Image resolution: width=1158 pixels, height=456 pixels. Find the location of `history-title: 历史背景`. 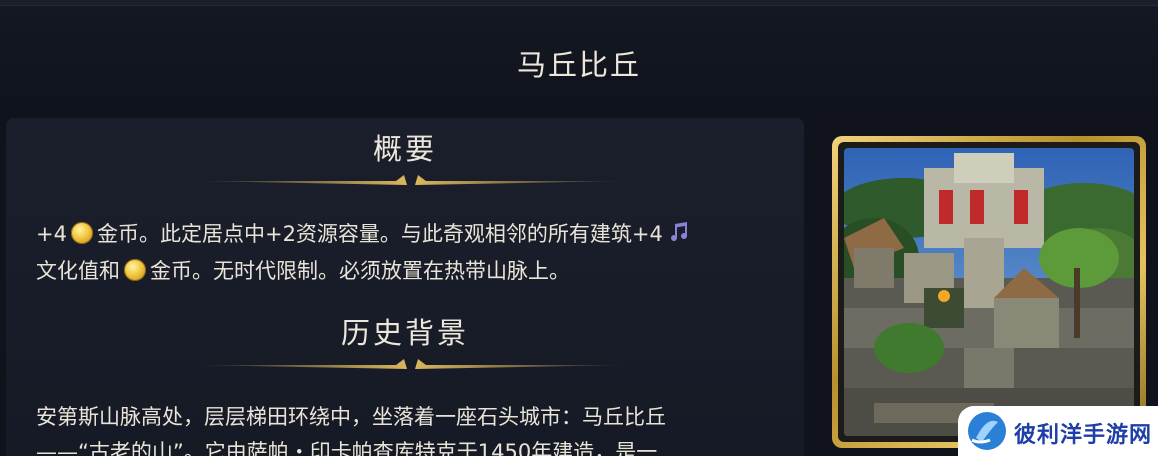

history-title: 历史背景 is located at coordinates (404, 333).